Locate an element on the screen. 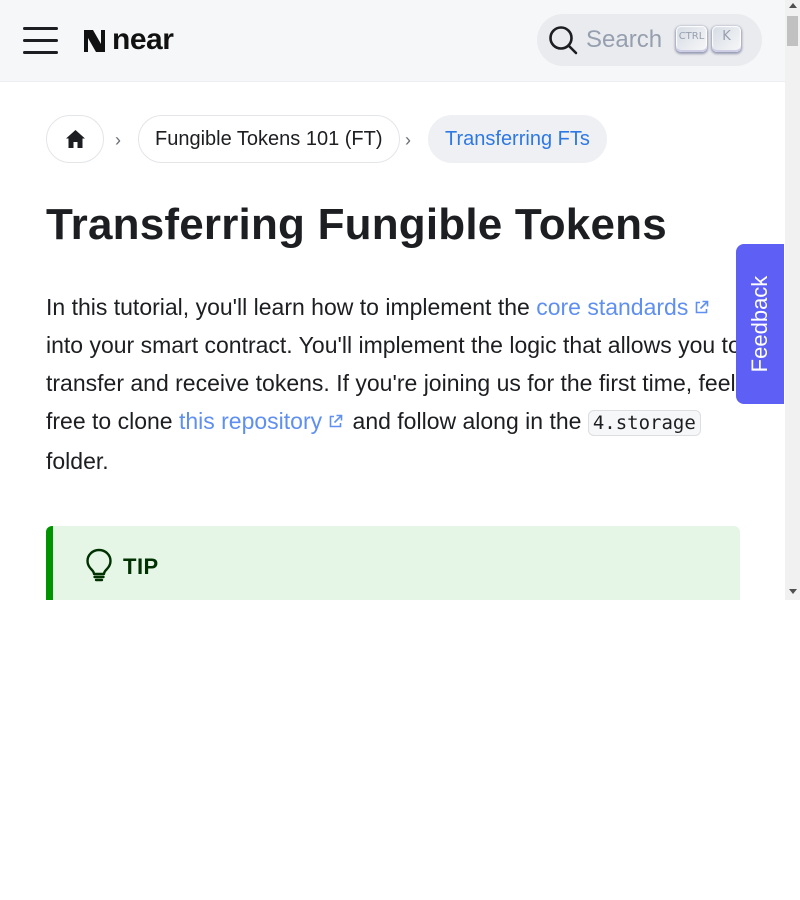 Image resolution: width=800 pixels, height=900 pixels. search-button: Search CTRL K is located at coordinates (649, 40).